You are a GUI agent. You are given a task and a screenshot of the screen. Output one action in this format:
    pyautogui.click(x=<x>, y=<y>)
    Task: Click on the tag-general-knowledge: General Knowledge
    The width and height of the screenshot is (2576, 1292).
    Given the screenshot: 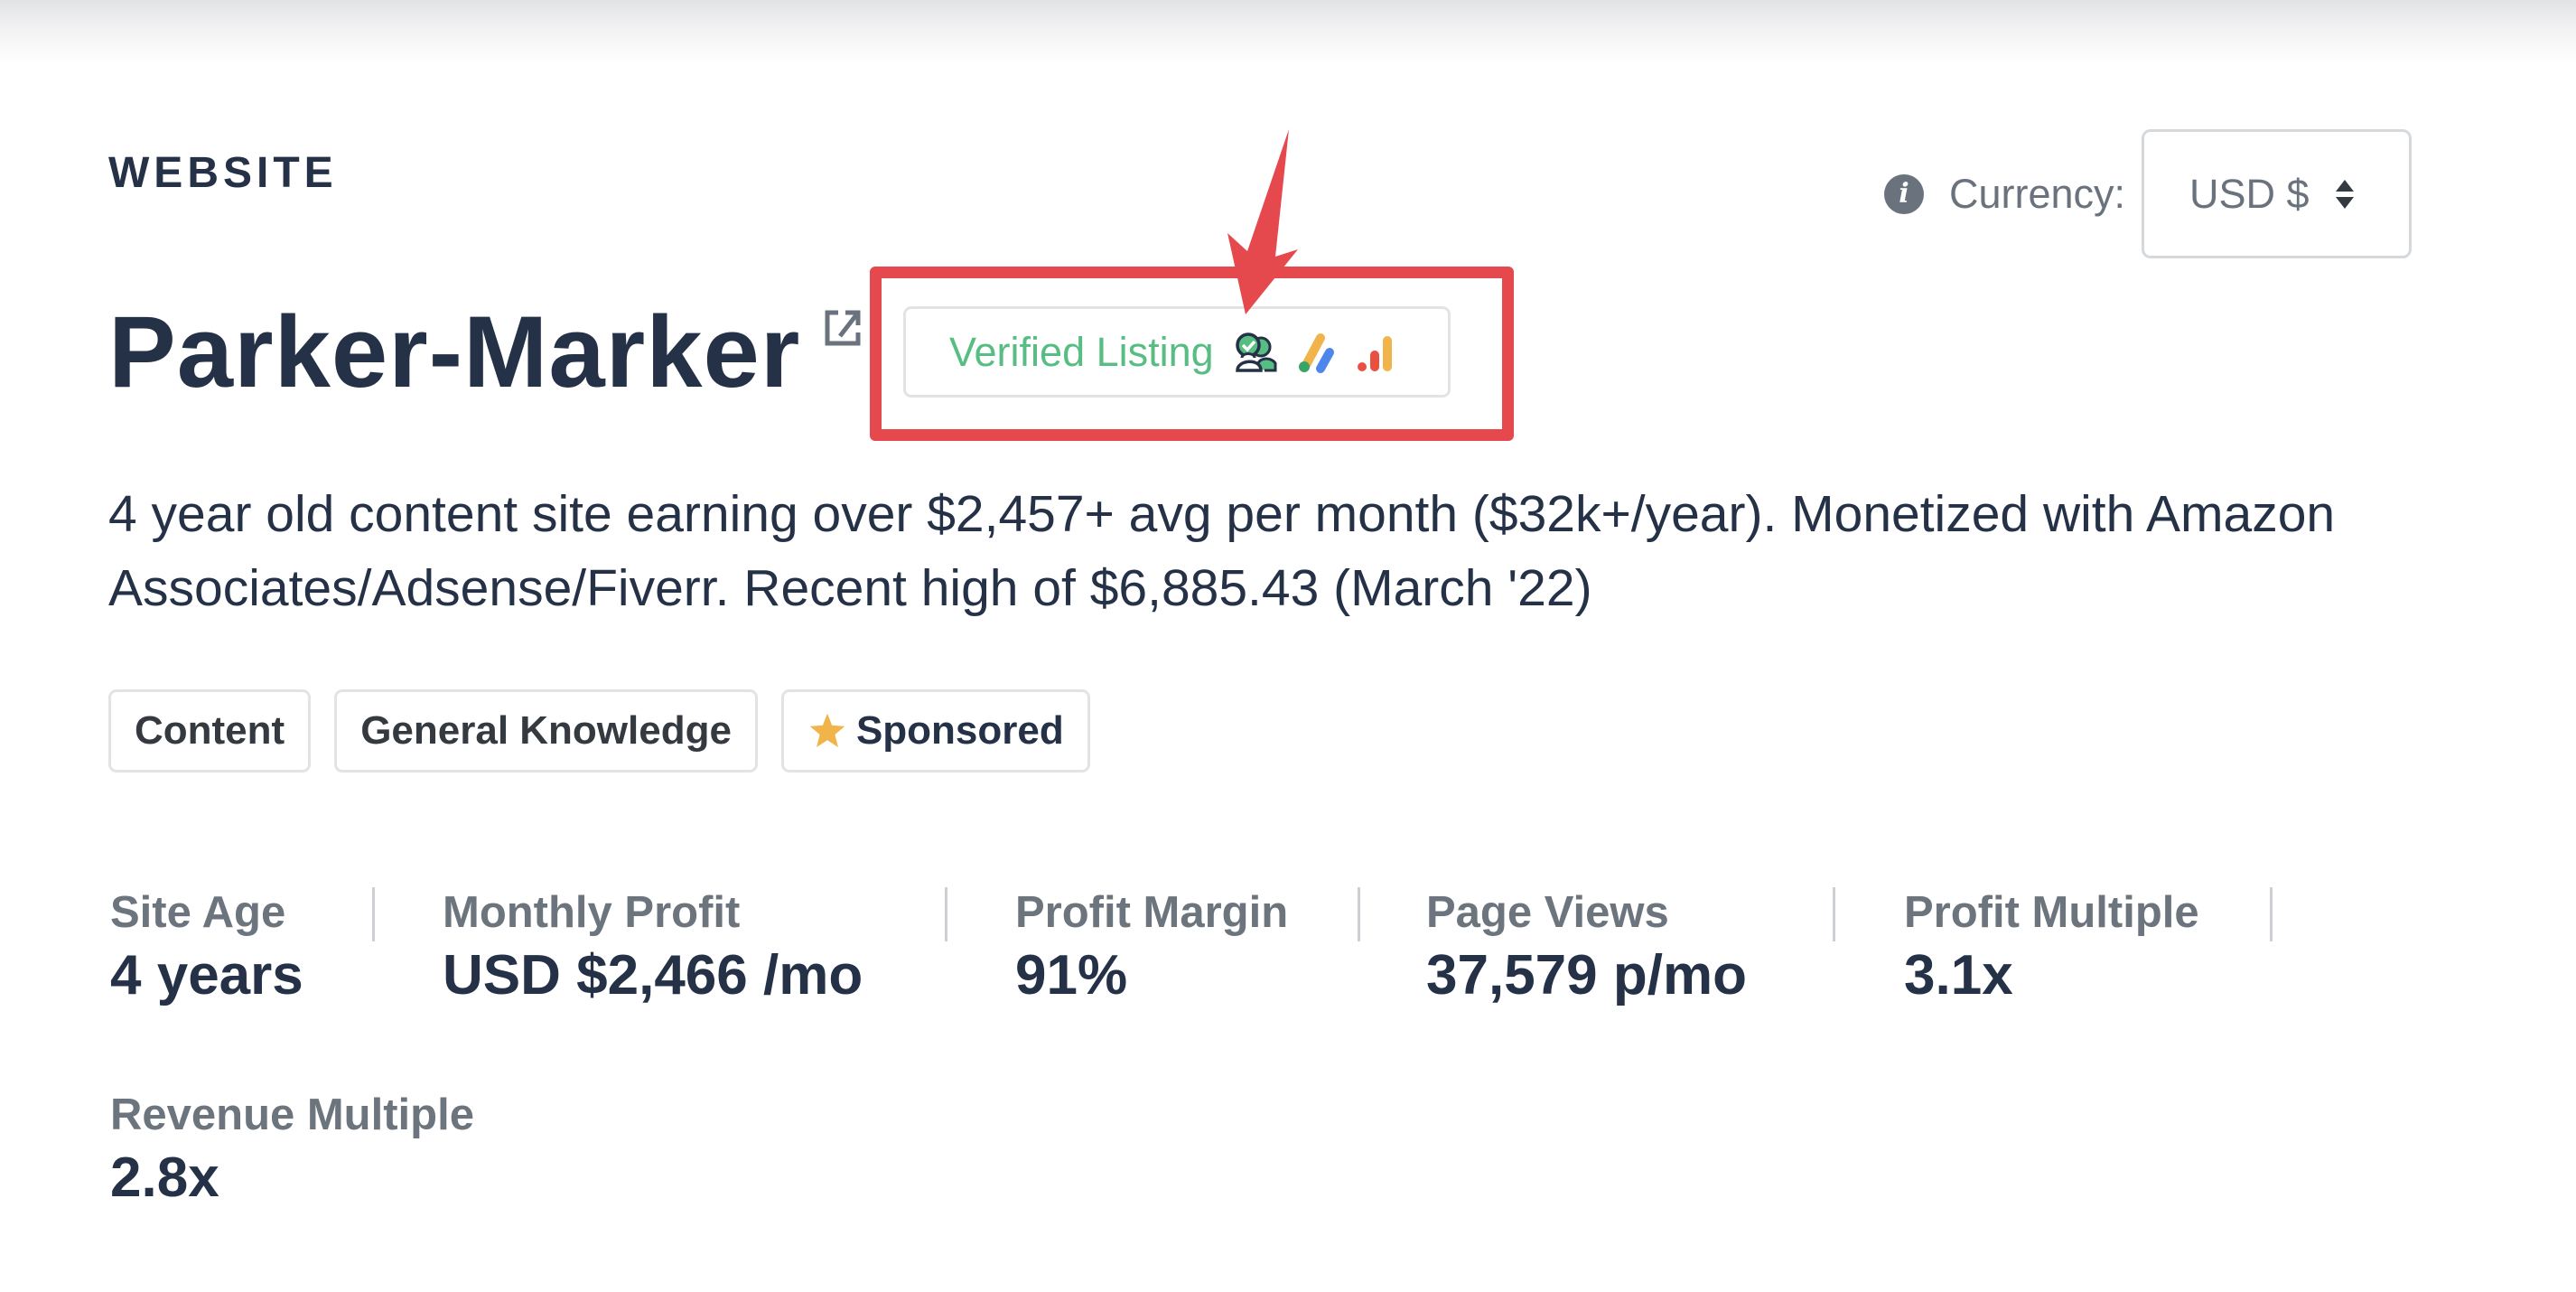 What is the action you would take?
    pyautogui.click(x=546, y=730)
    